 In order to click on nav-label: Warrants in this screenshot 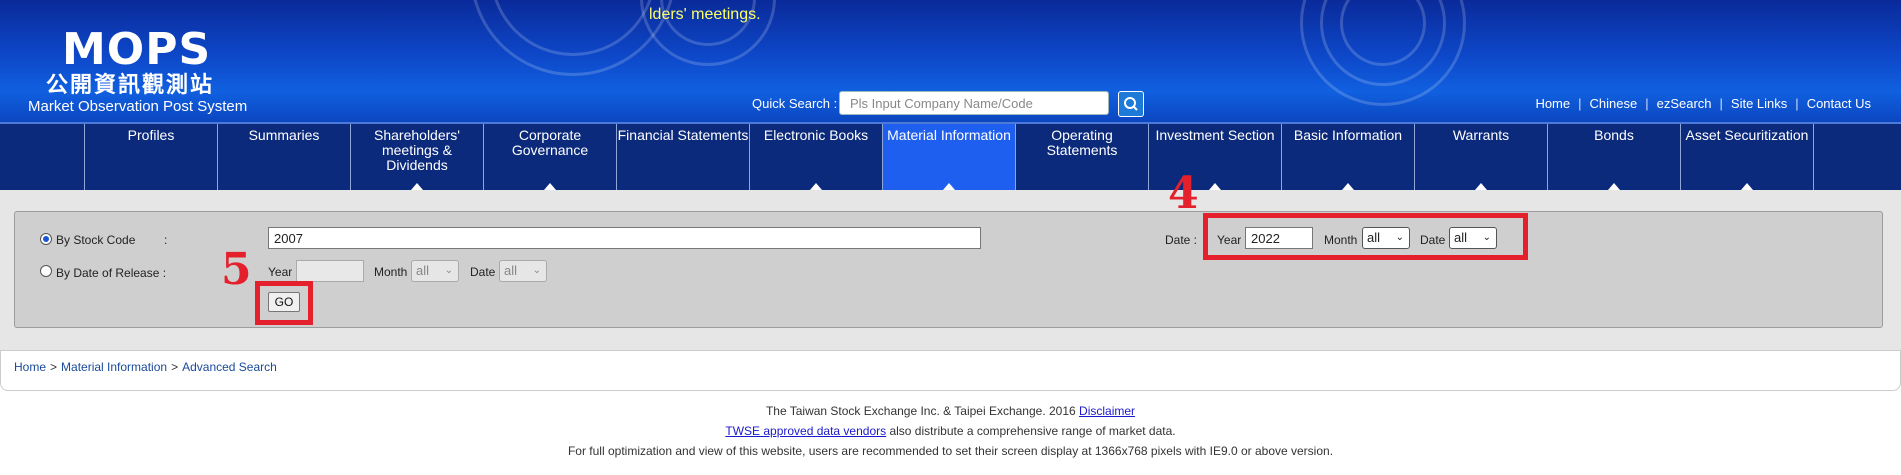, I will do `click(1481, 135)`.